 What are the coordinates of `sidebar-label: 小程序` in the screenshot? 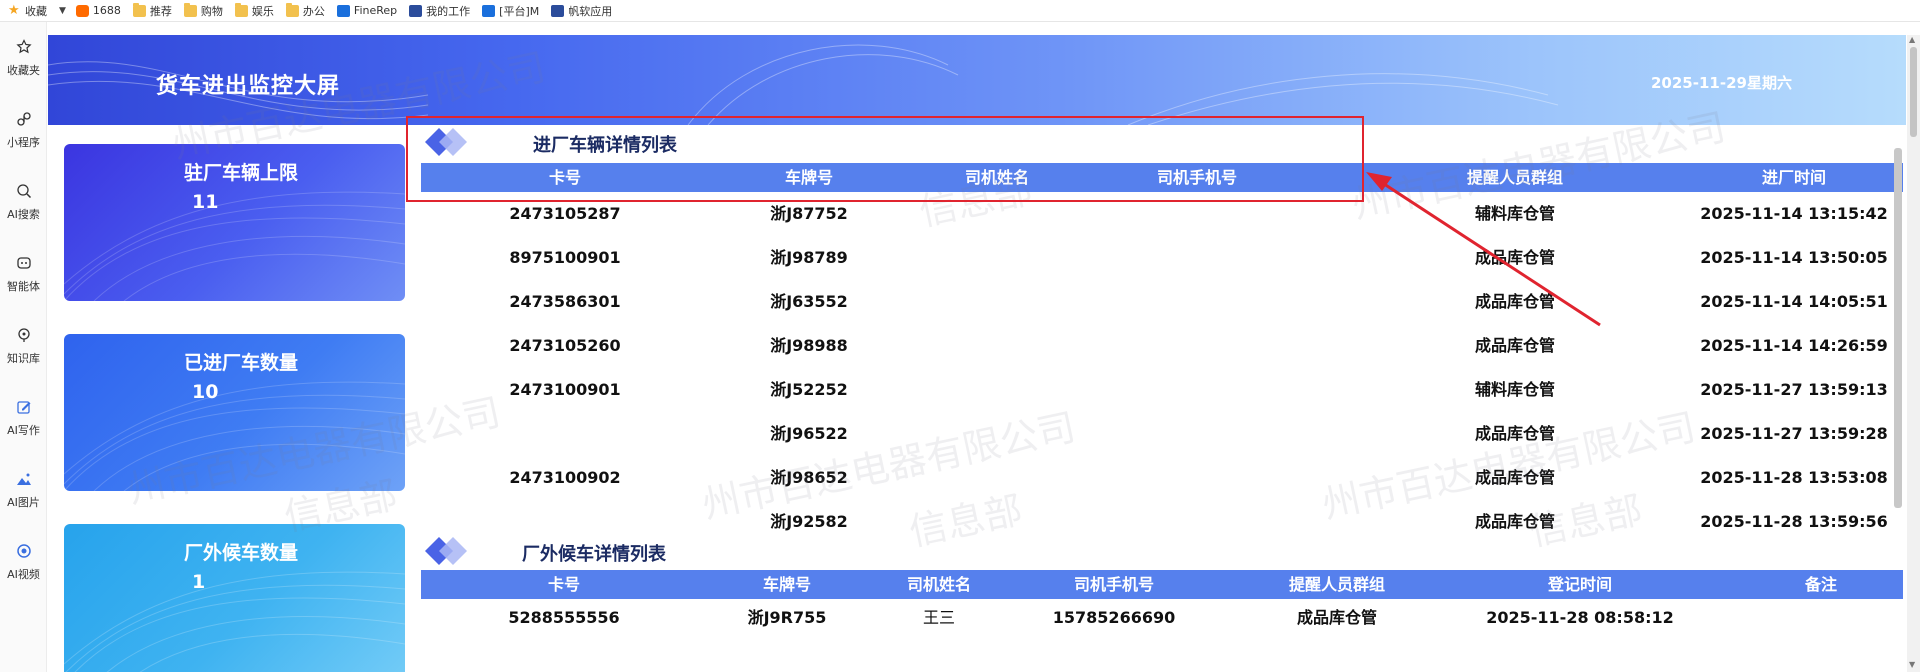 It's located at (23, 142).